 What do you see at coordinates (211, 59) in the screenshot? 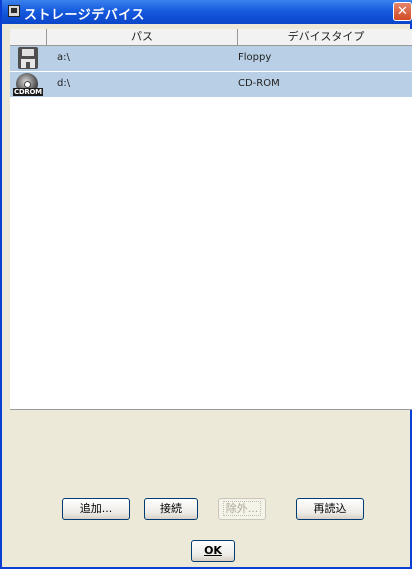
I see `table-row: a:\ Floppy` at bounding box center [211, 59].